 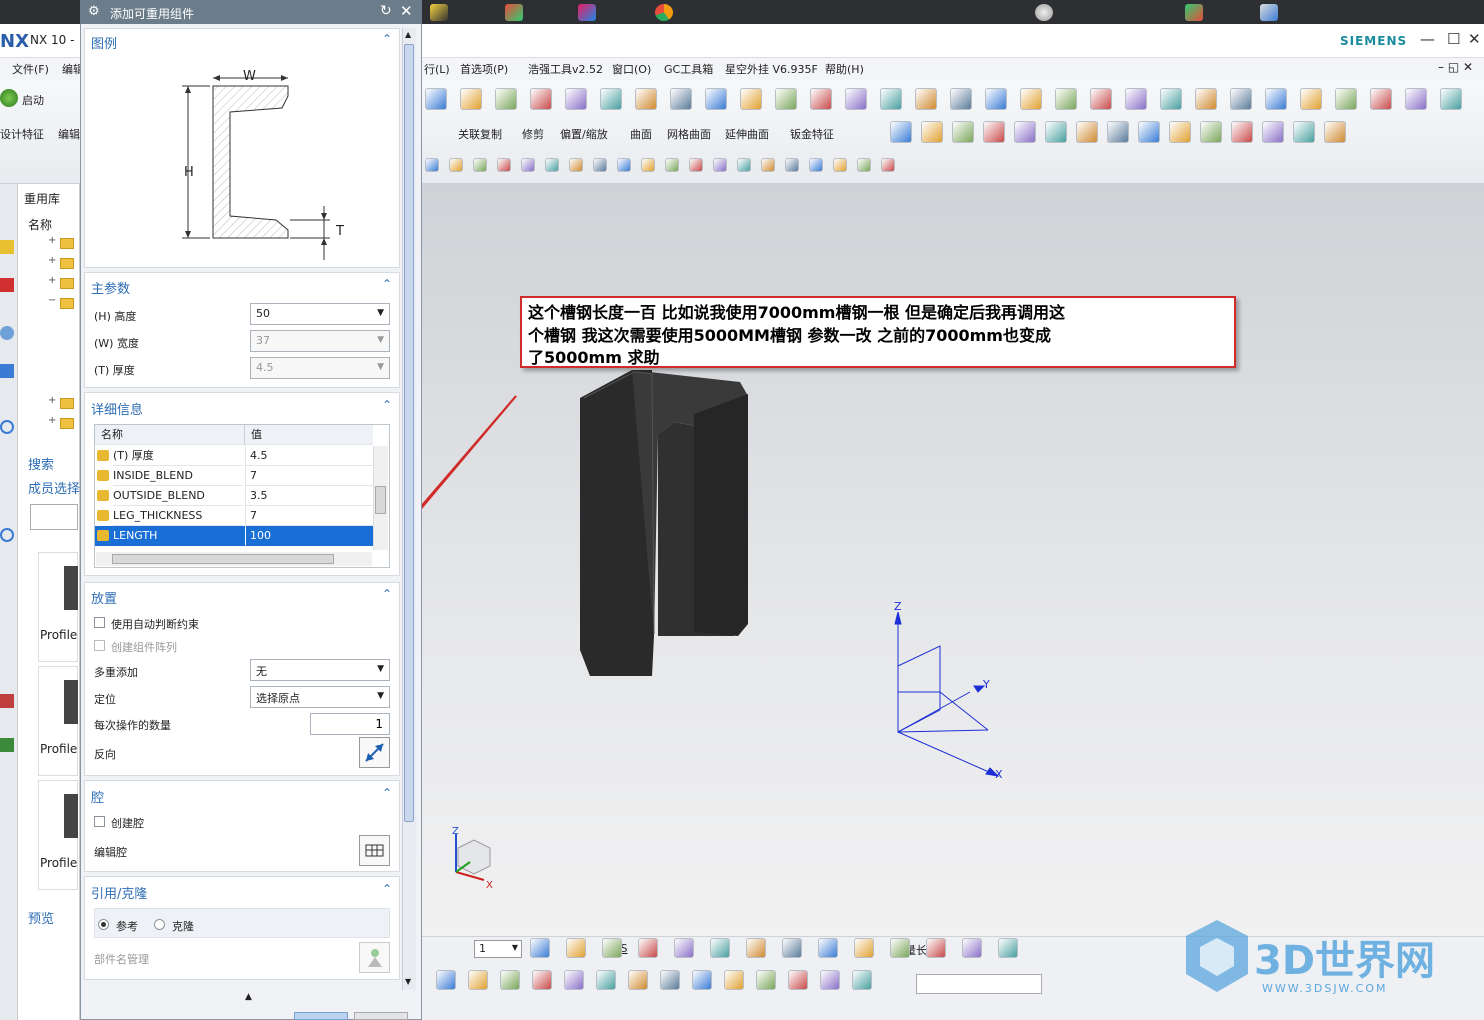 What do you see at coordinates (1453, 39) in the screenshot?
I see `maximize-button: ☐` at bounding box center [1453, 39].